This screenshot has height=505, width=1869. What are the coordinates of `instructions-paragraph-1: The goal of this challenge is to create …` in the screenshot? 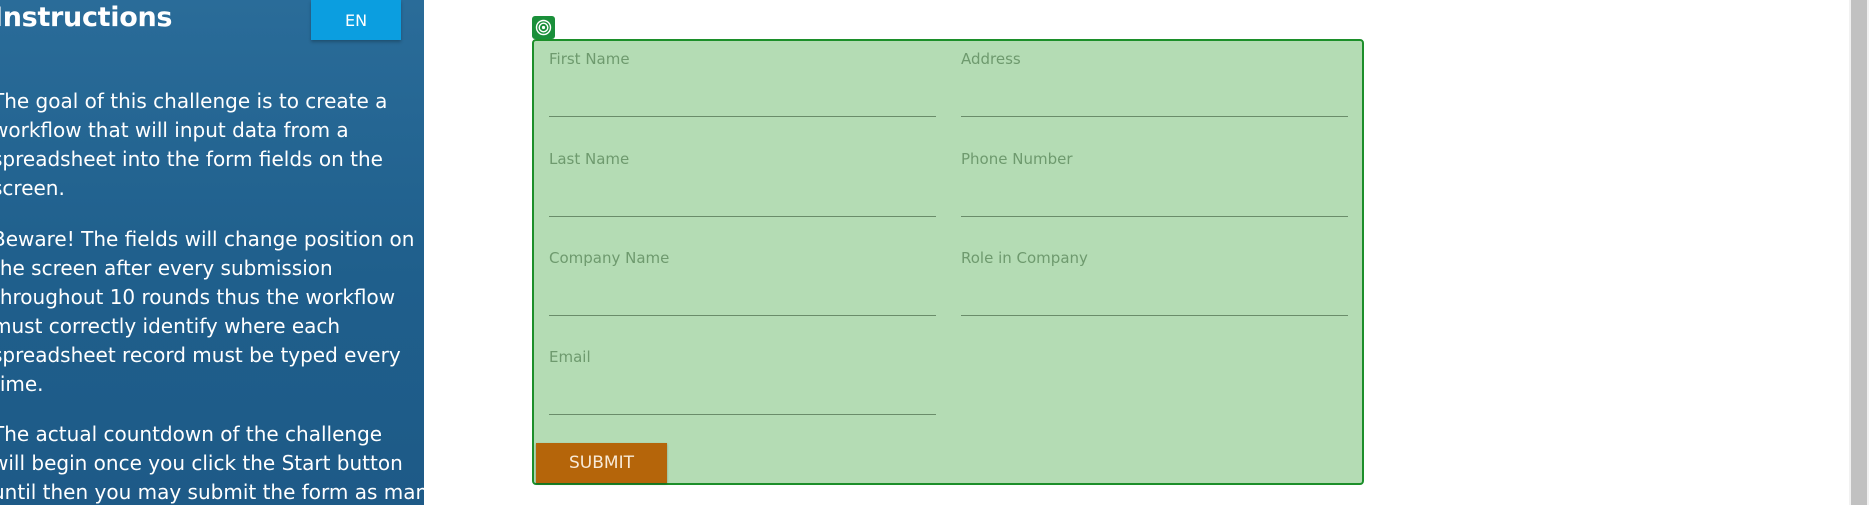 It's located at (212, 145).